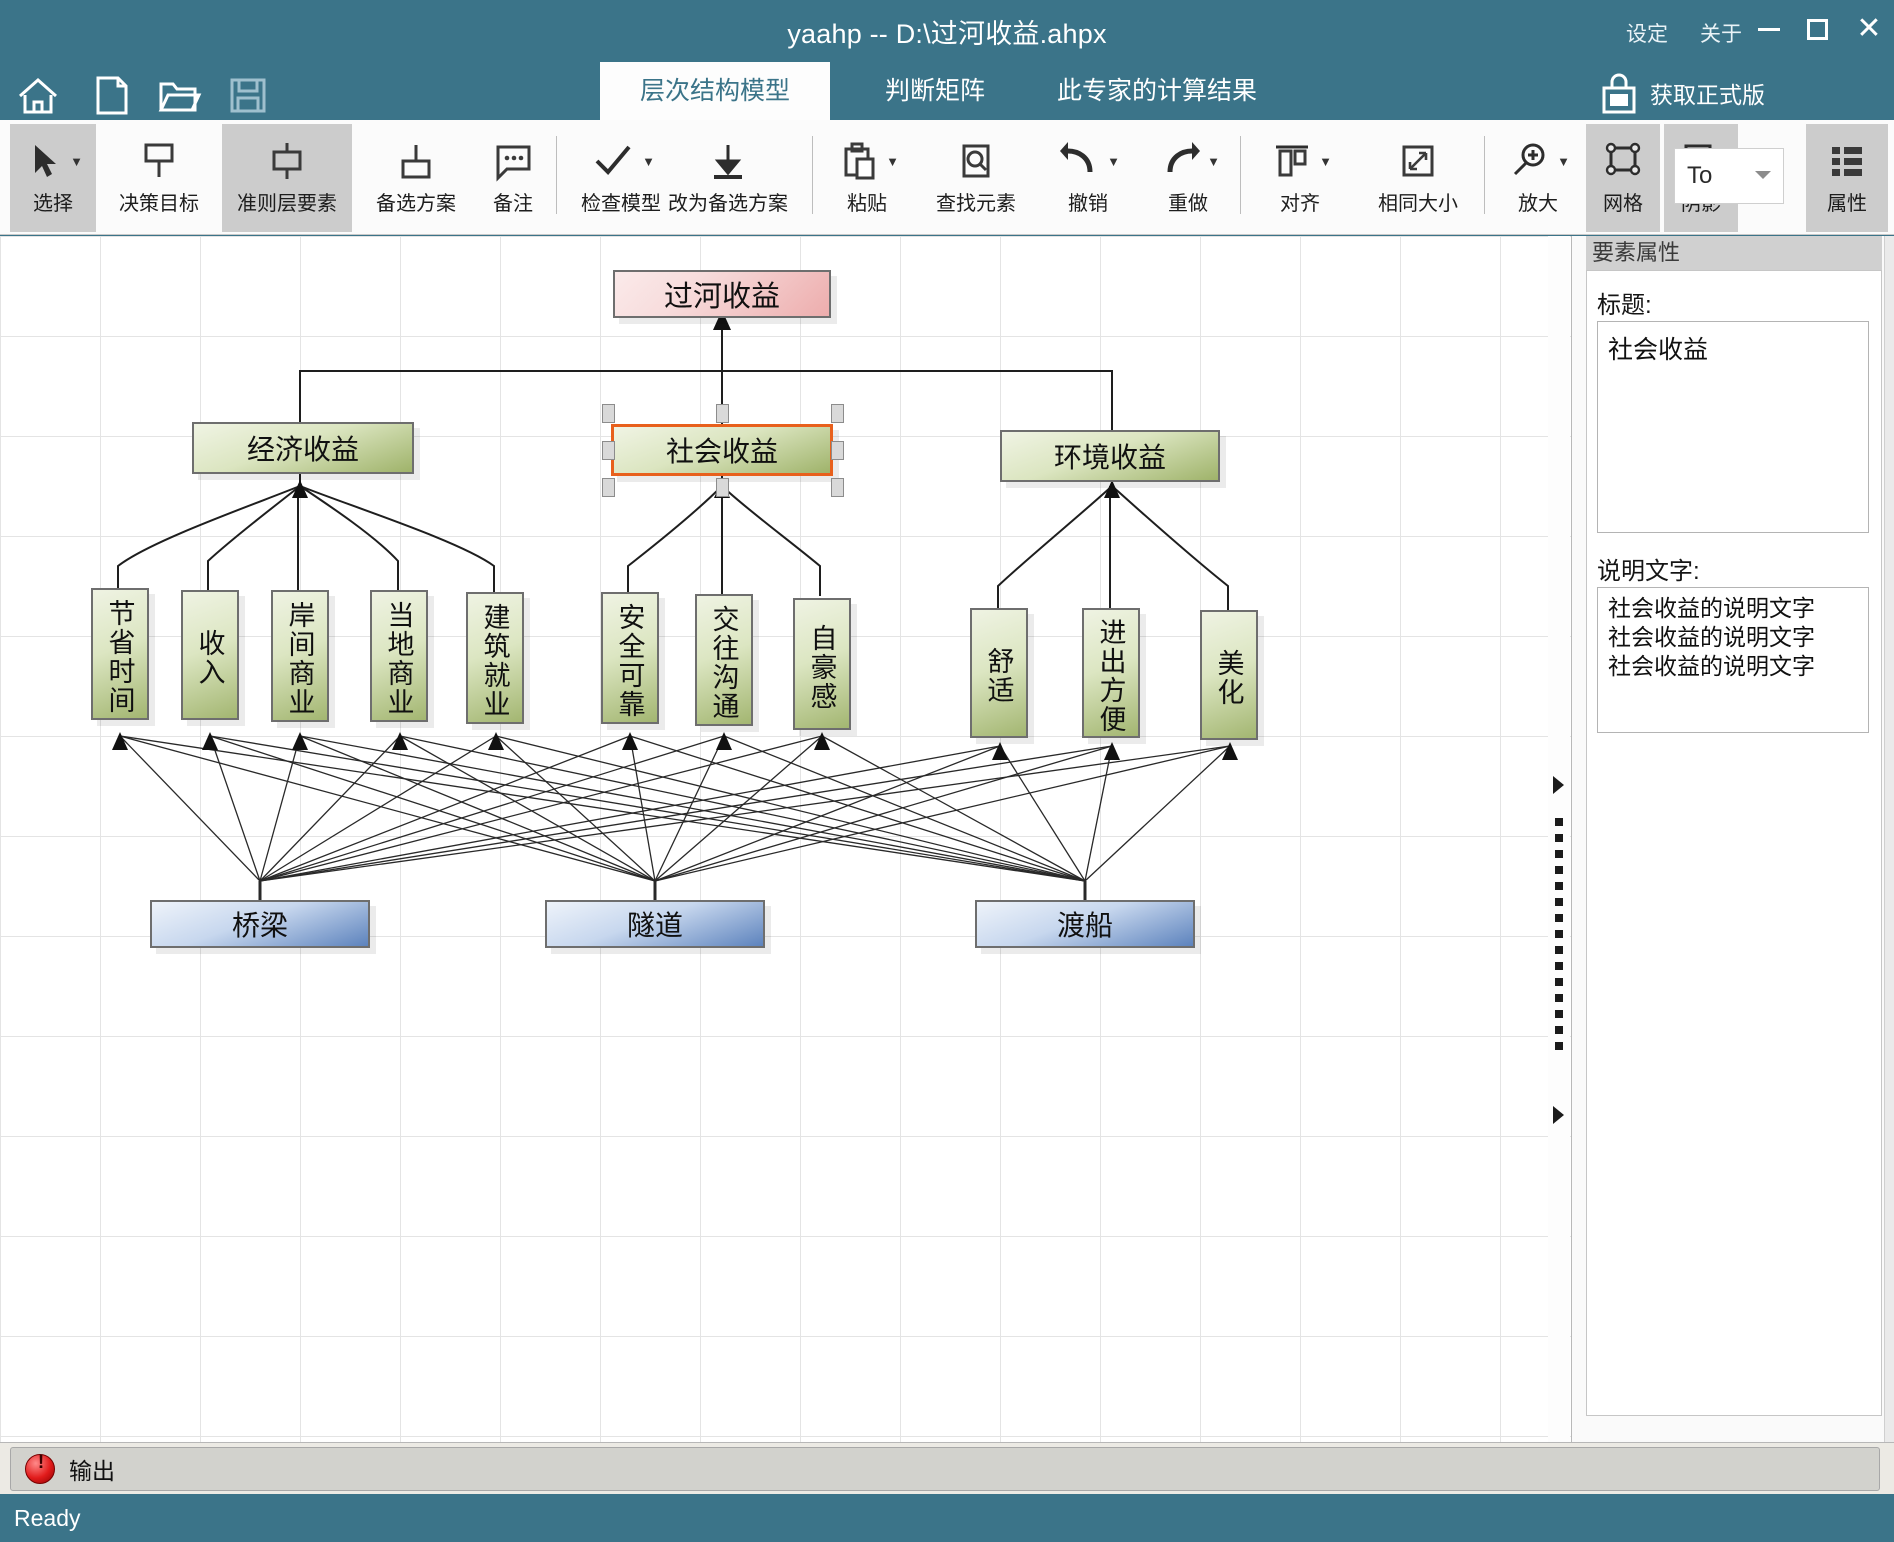 The height and width of the screenshot is (1542, 1894). What do you see at coordinates (399, 656) in the screenshot?
I see `node-sub-local-business: 当地商业` at bounding box center [399, 656].